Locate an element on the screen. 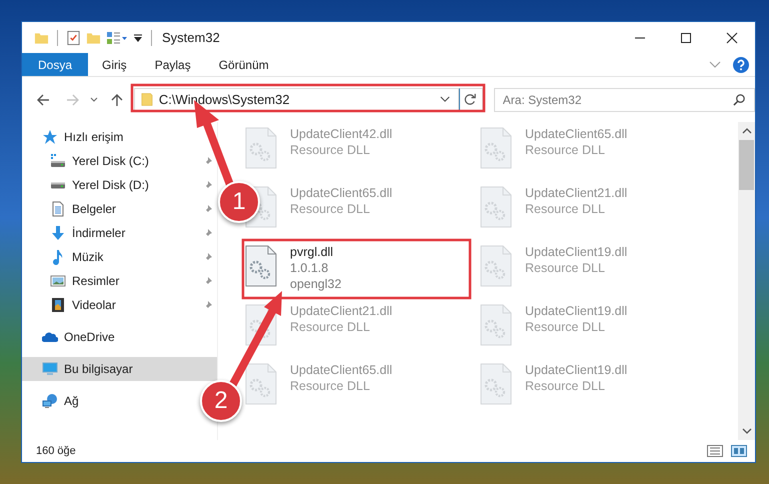 This screenshot has width=769, height=484. recent-locations-caret-icon is located at coordinates (94, 99).